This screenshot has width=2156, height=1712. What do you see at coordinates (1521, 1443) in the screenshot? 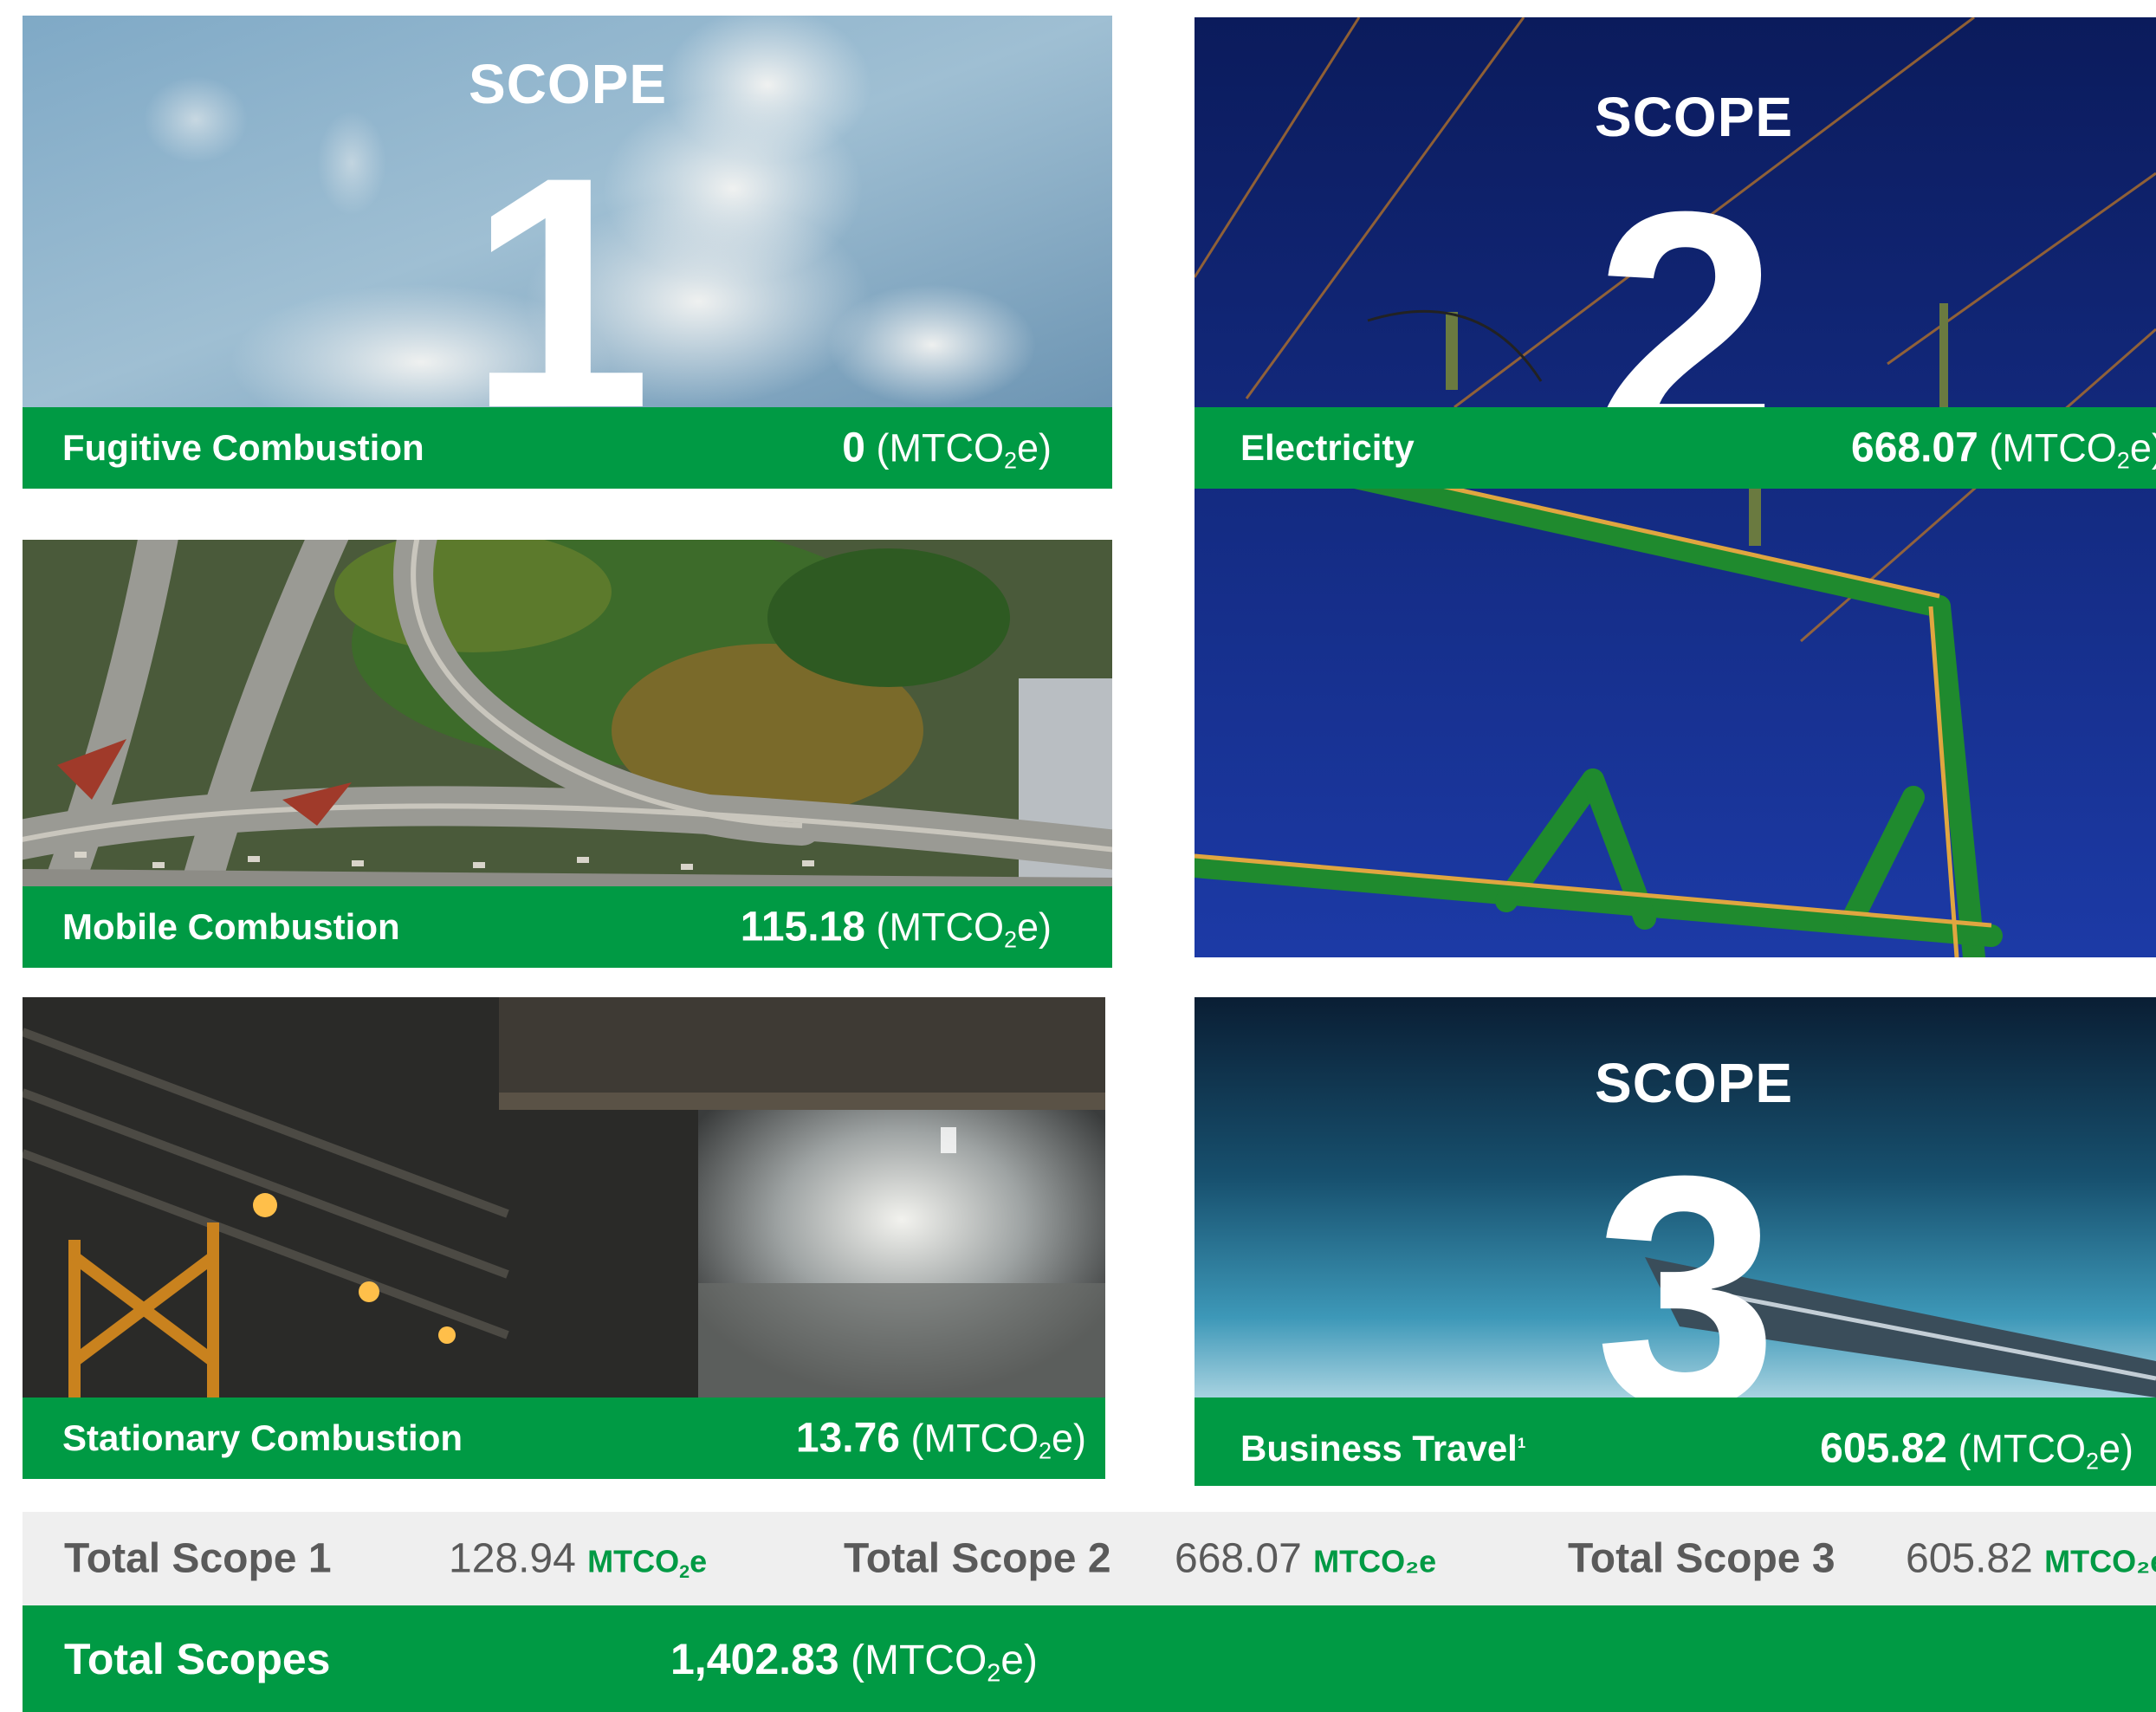
I see `footnote-marker: 1` at bounding box center [1521, 1443].